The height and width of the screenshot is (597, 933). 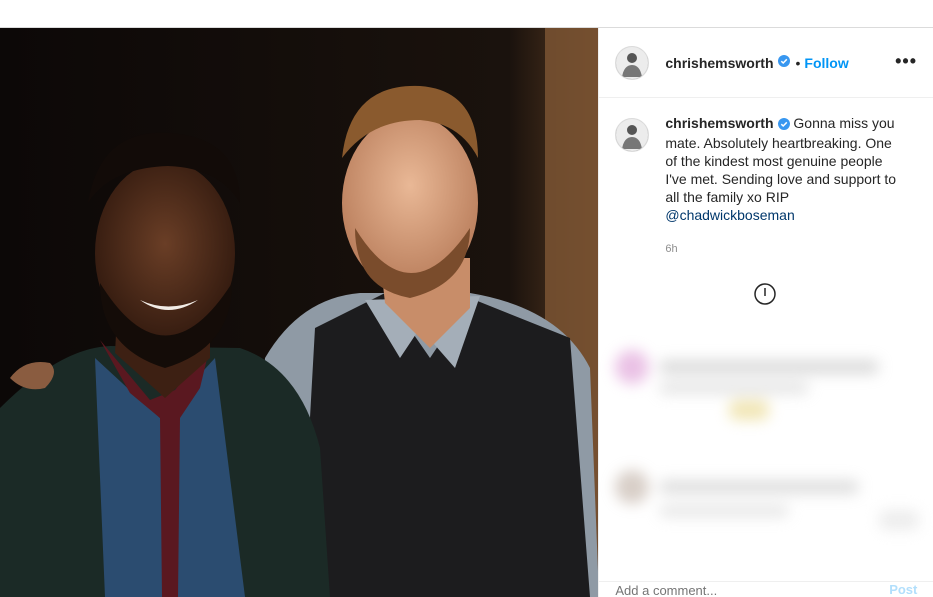 What do you see at coordinates (826, 63) in the screenshot?
I see `follow-button: Follow` at bounding box center [826, 63].